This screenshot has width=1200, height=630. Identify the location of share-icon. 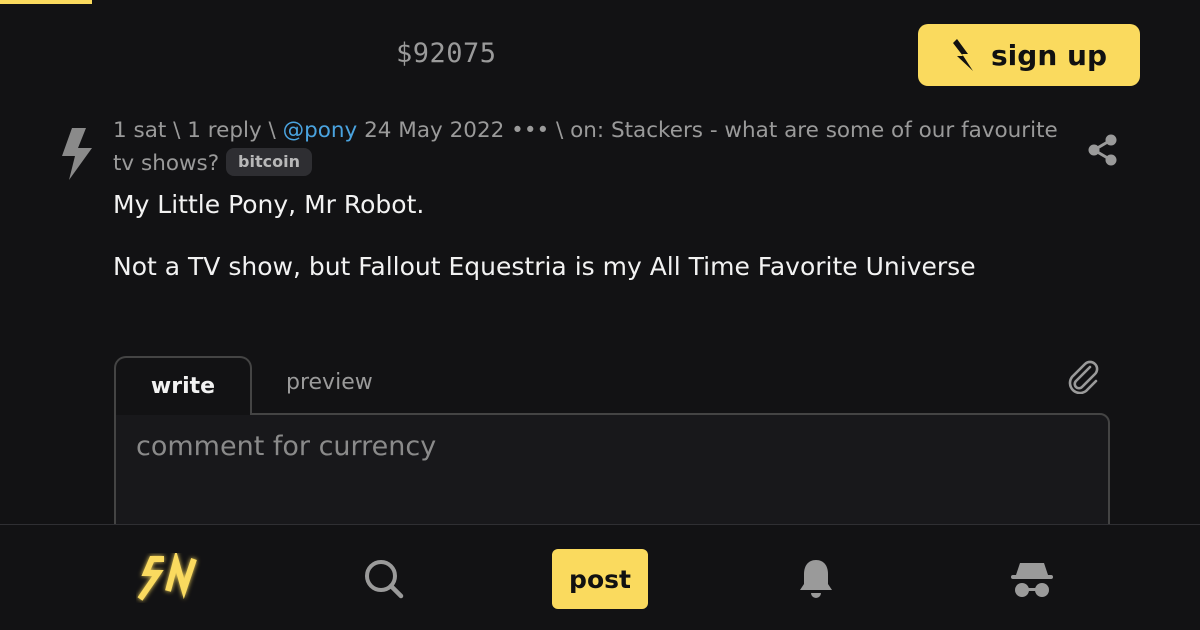
(1103, 150).